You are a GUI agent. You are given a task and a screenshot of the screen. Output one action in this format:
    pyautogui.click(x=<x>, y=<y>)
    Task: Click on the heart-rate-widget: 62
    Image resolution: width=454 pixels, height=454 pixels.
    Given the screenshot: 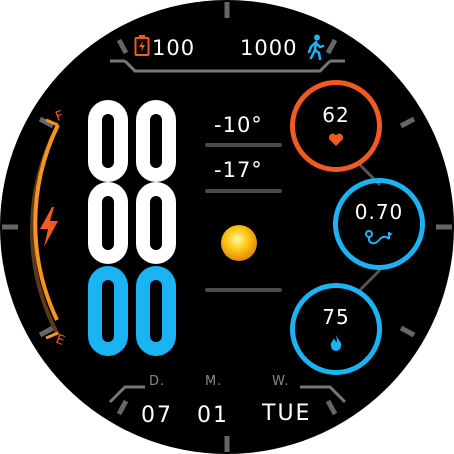 What is the action you would take?
    pyautogui.click(x=336, y=126)
    